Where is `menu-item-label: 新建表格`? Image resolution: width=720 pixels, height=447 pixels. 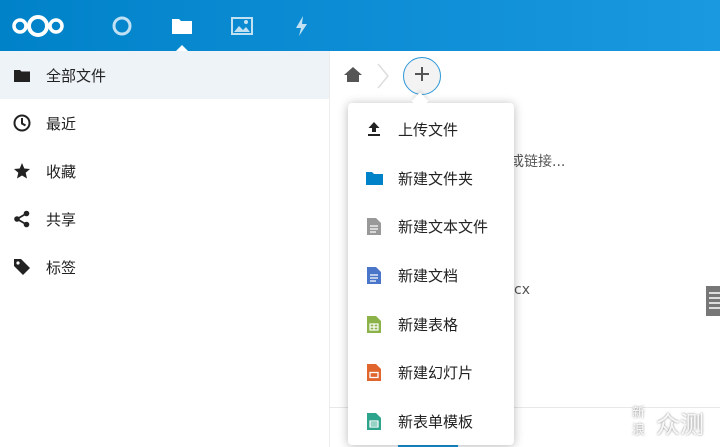 menu-item-label: 新建表格 is located at coordinates (428, 324).